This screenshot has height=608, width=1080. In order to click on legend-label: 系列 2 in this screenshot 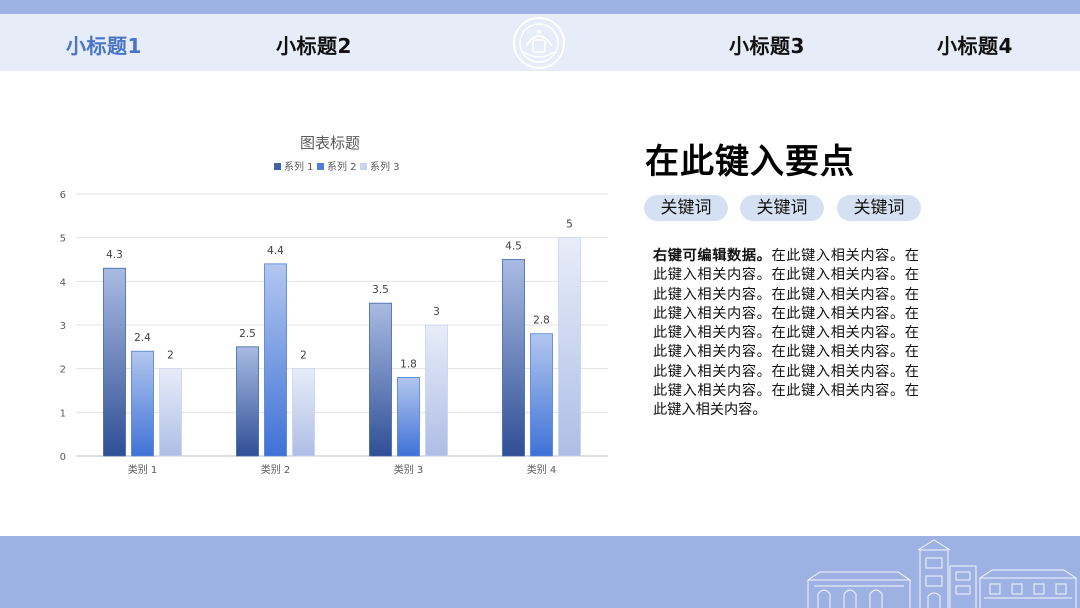, I will do `click(342, 166)`.